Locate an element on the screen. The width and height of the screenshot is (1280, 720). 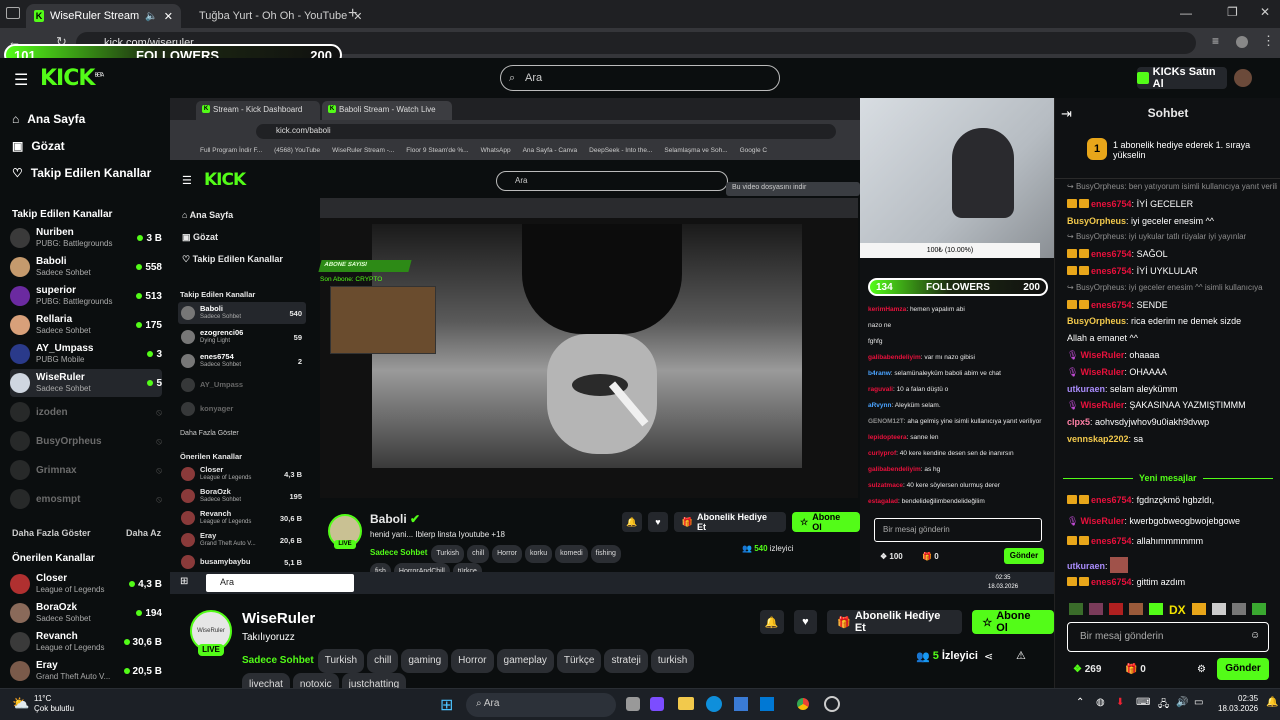
minimize-icon: — is located at coordinates (1186, 13).